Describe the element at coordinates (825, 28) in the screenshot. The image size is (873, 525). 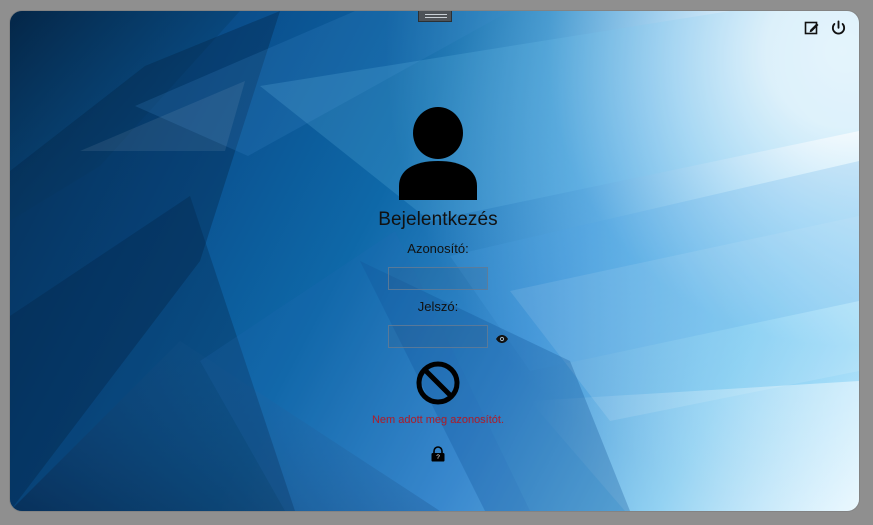
I see `window-actions` at that location.